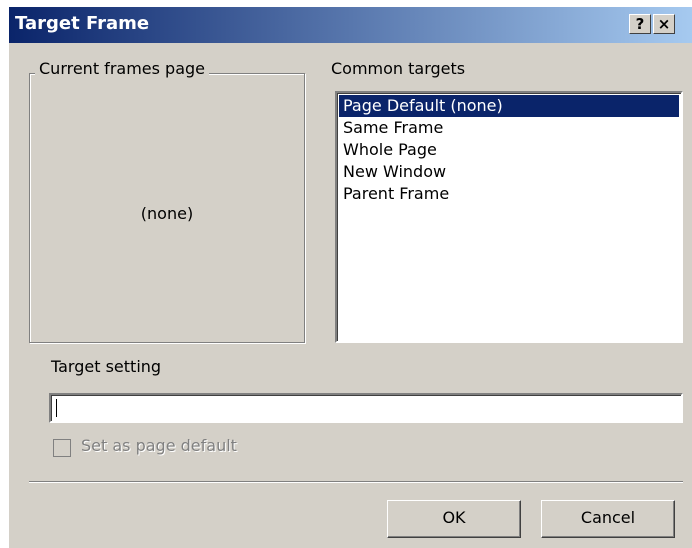 This screenshot has height=548, width=692. What do you see at coordinates (106, 366) in the screenshot?
I see `target-setting-label: Target setting` at bounding box center [106, 366].